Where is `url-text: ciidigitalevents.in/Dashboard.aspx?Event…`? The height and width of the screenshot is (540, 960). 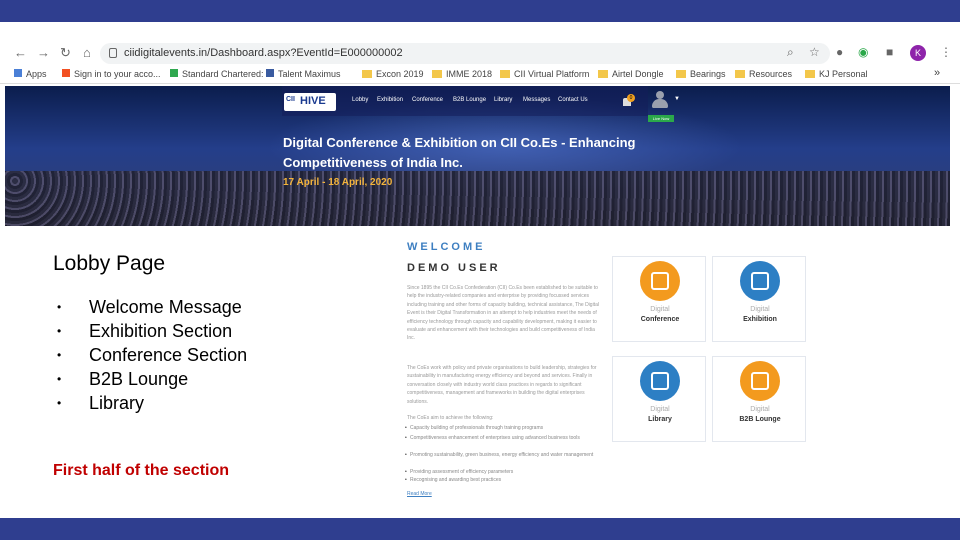 url-text: ciidigitalevents.in/Dashboard.aspx?Event… is located at coordinates (263, 53).